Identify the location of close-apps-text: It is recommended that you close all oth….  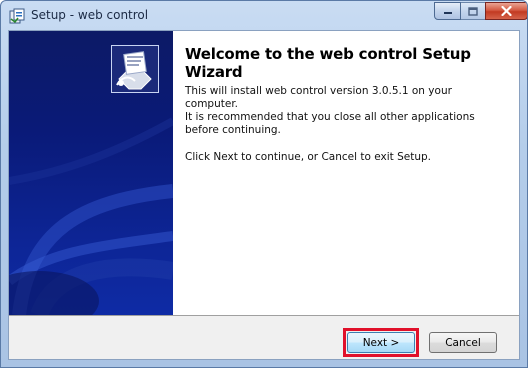
(330, 123).